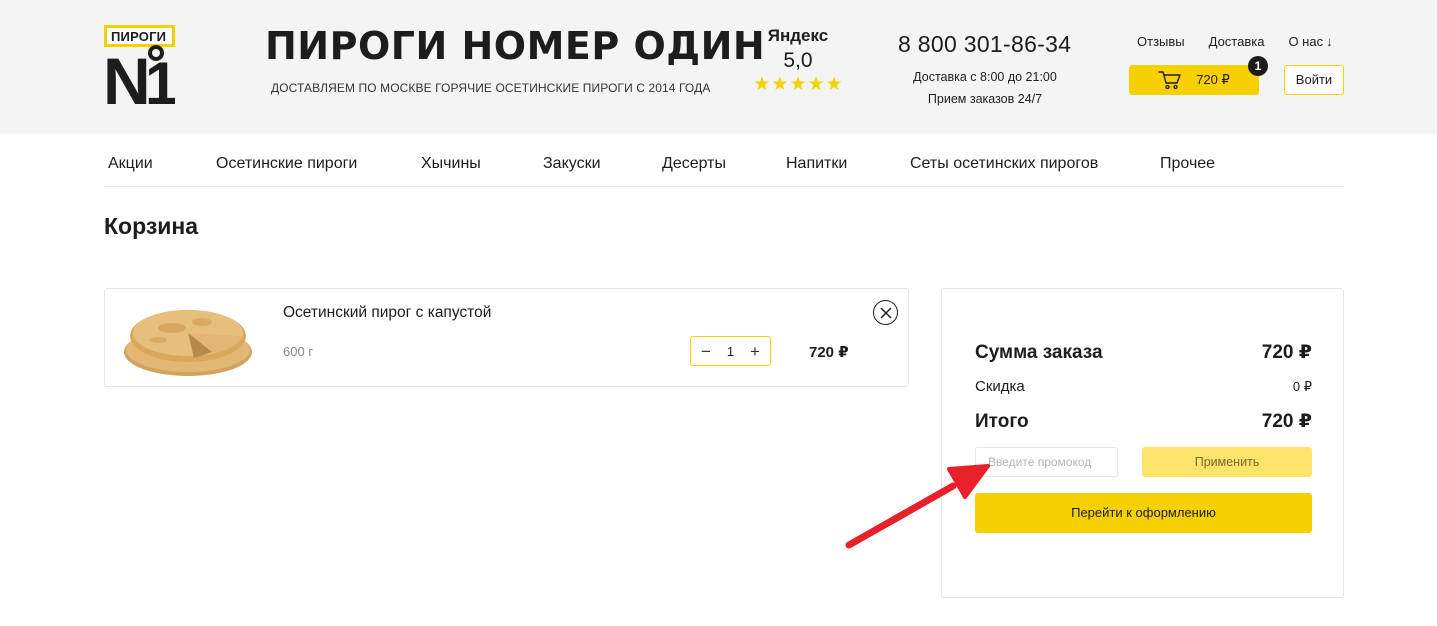 Image resolution: width=1437 pixels, height=626 pixels. Describe the element at coordinates (1039, 352) in the screenshot. I see `subtotal-label: Сумма заказа` at that location.